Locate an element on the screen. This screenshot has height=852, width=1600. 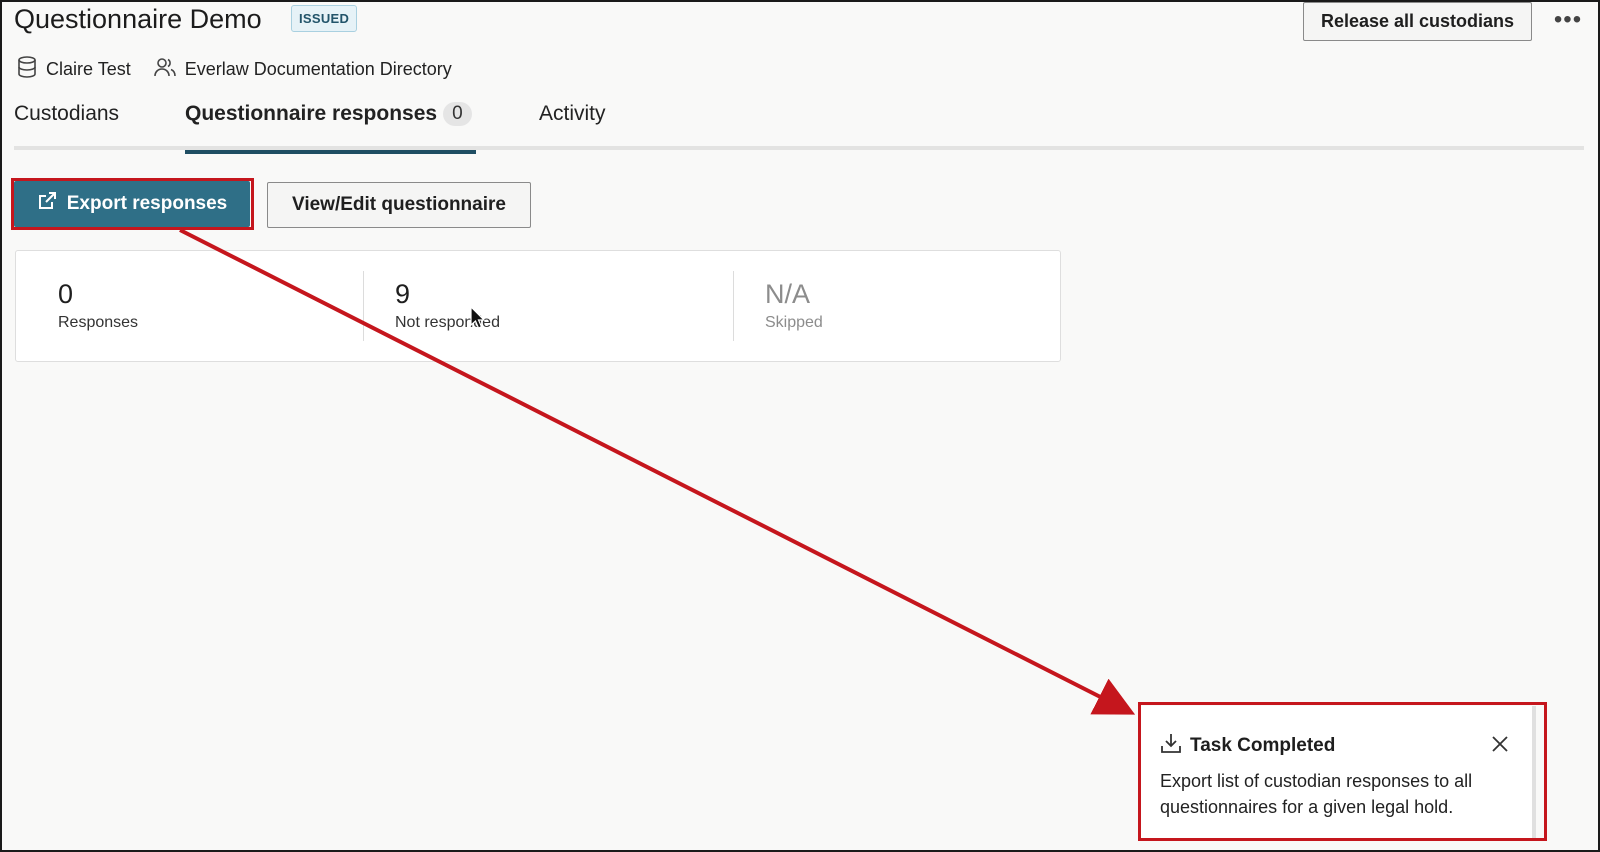
tab-label: Activity is located at coordinates (572, 113).